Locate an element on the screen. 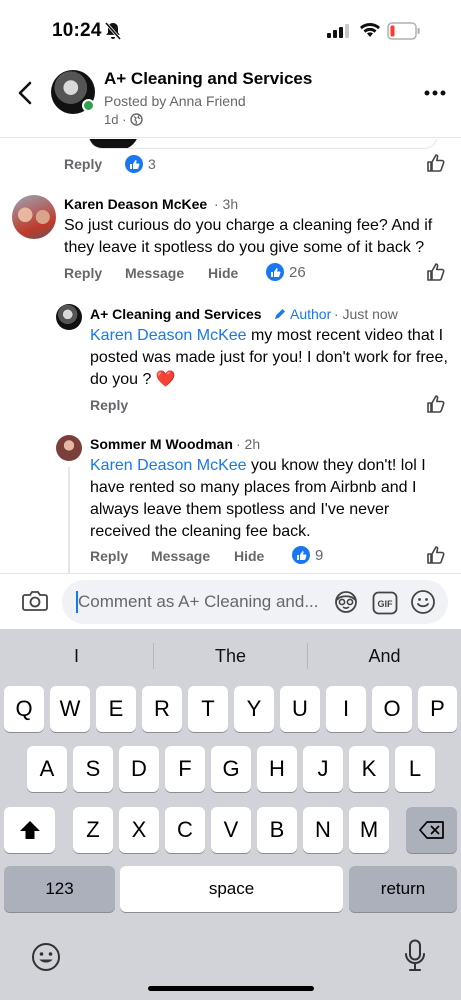  key-c: C is located at coordinates (185, 830).